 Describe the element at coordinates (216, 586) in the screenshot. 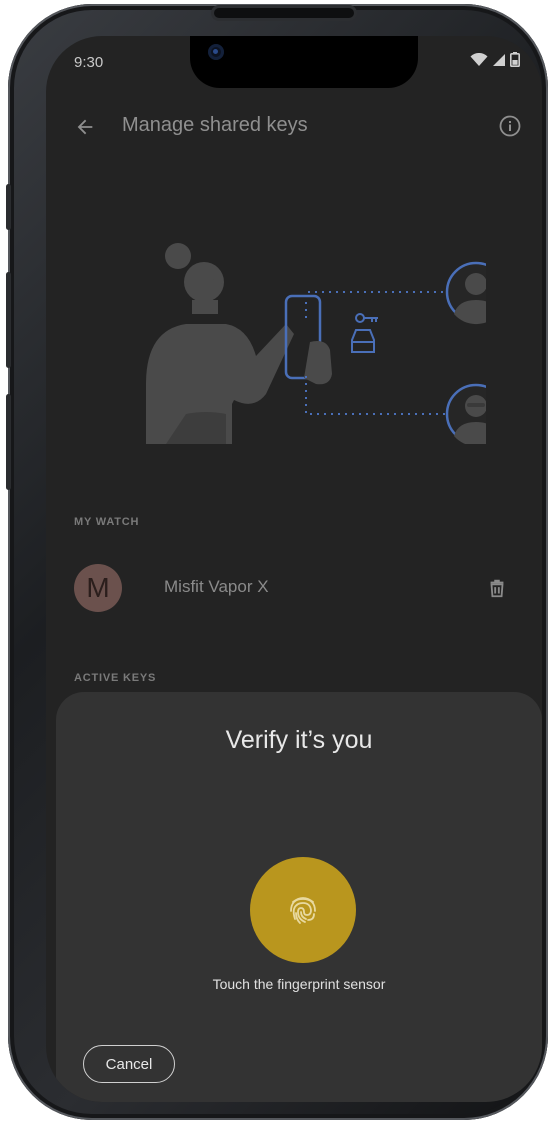

I see `watch-name: Misfit Vapor X` at that location.